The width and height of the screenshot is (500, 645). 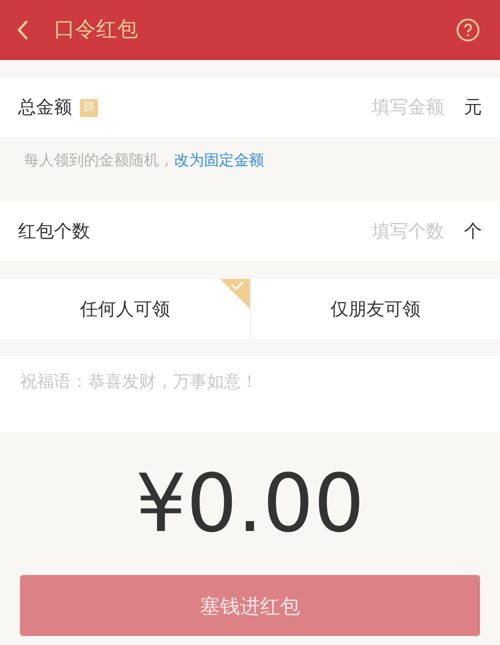 What do you see at coordinates (89, 107) in the screenshot?
I see `pin-badge: 拼` at bounding box center [89, 107].